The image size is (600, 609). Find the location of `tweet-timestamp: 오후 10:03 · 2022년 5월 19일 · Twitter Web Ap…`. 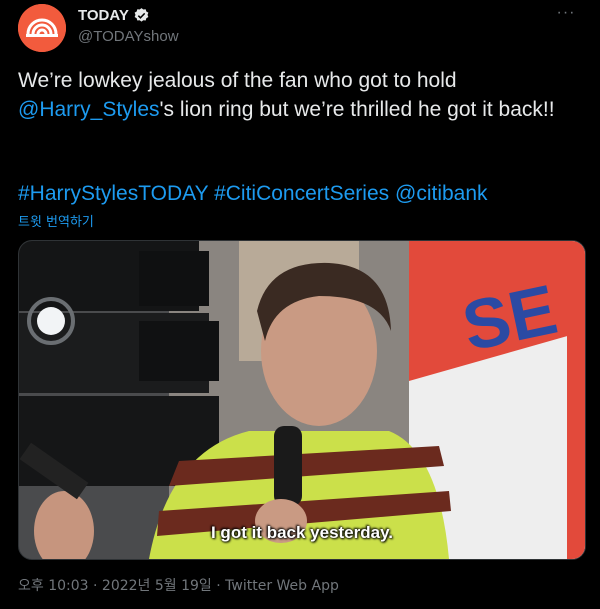

tweet-timestamp: 오후 10:03 · 2022년 5월 19일 · Twitter Web Ap… is located at coordinates (178, 585).